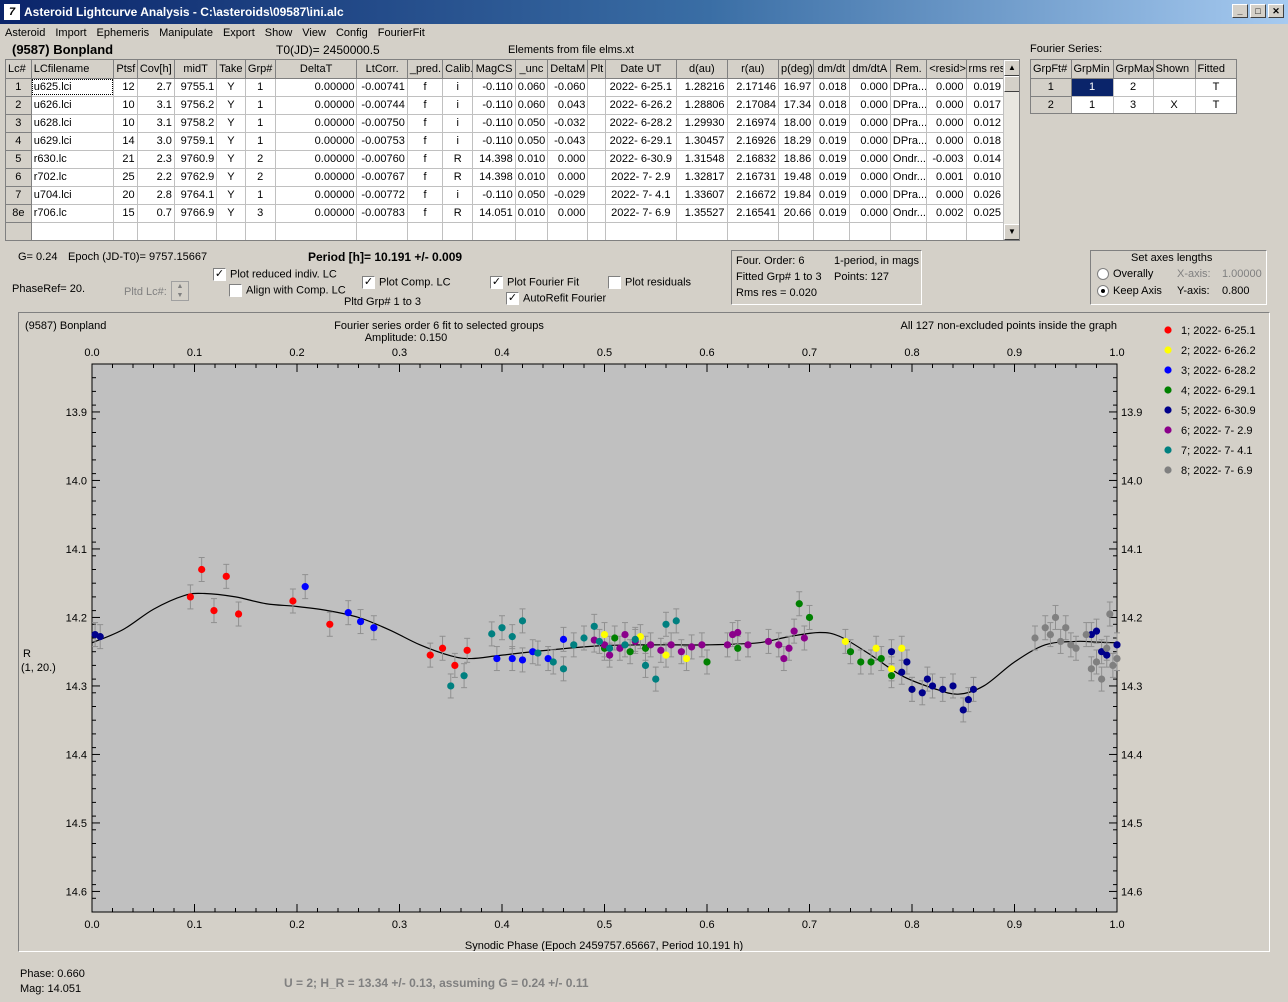 The image size is (1288, 1002). What do you see at coordinates (180, 291) in the screenshot?
I see `pltd-lc-spinner: ▲ ▼` at bounding box center [180, 291].